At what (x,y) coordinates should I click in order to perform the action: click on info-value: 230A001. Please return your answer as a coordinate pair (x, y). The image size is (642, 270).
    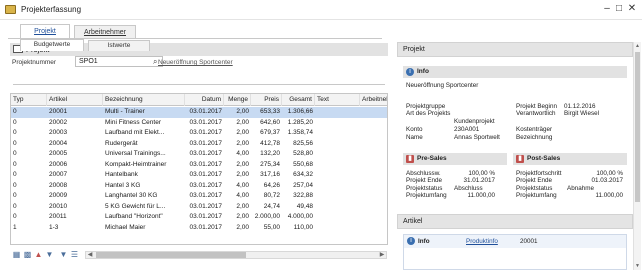
    Looking at the image, I should click on (467, 129).